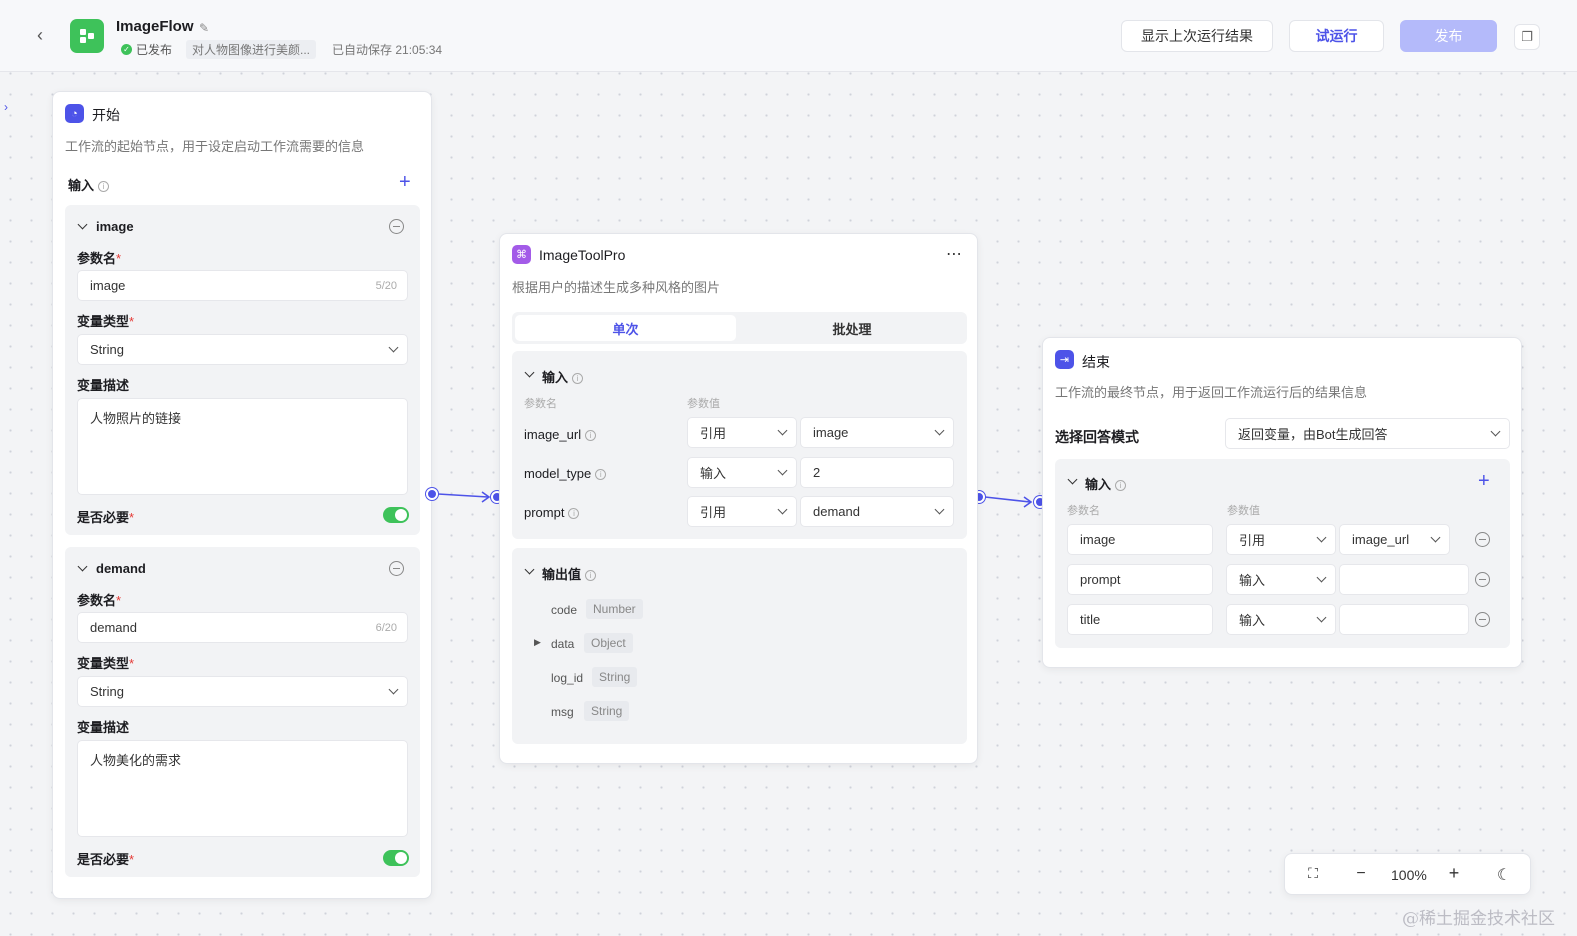  Describe the element at coordinates (537, 642) in the screenshot. I see `expand-triangle-icon: ▶` at that location.